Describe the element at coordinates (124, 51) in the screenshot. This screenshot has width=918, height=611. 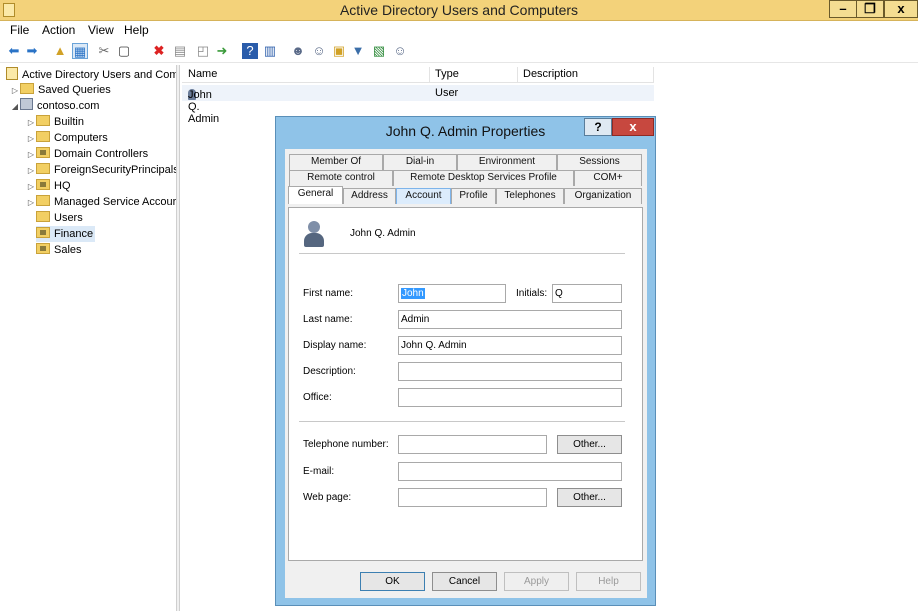
I see `copy-icon: ▢` at that location.